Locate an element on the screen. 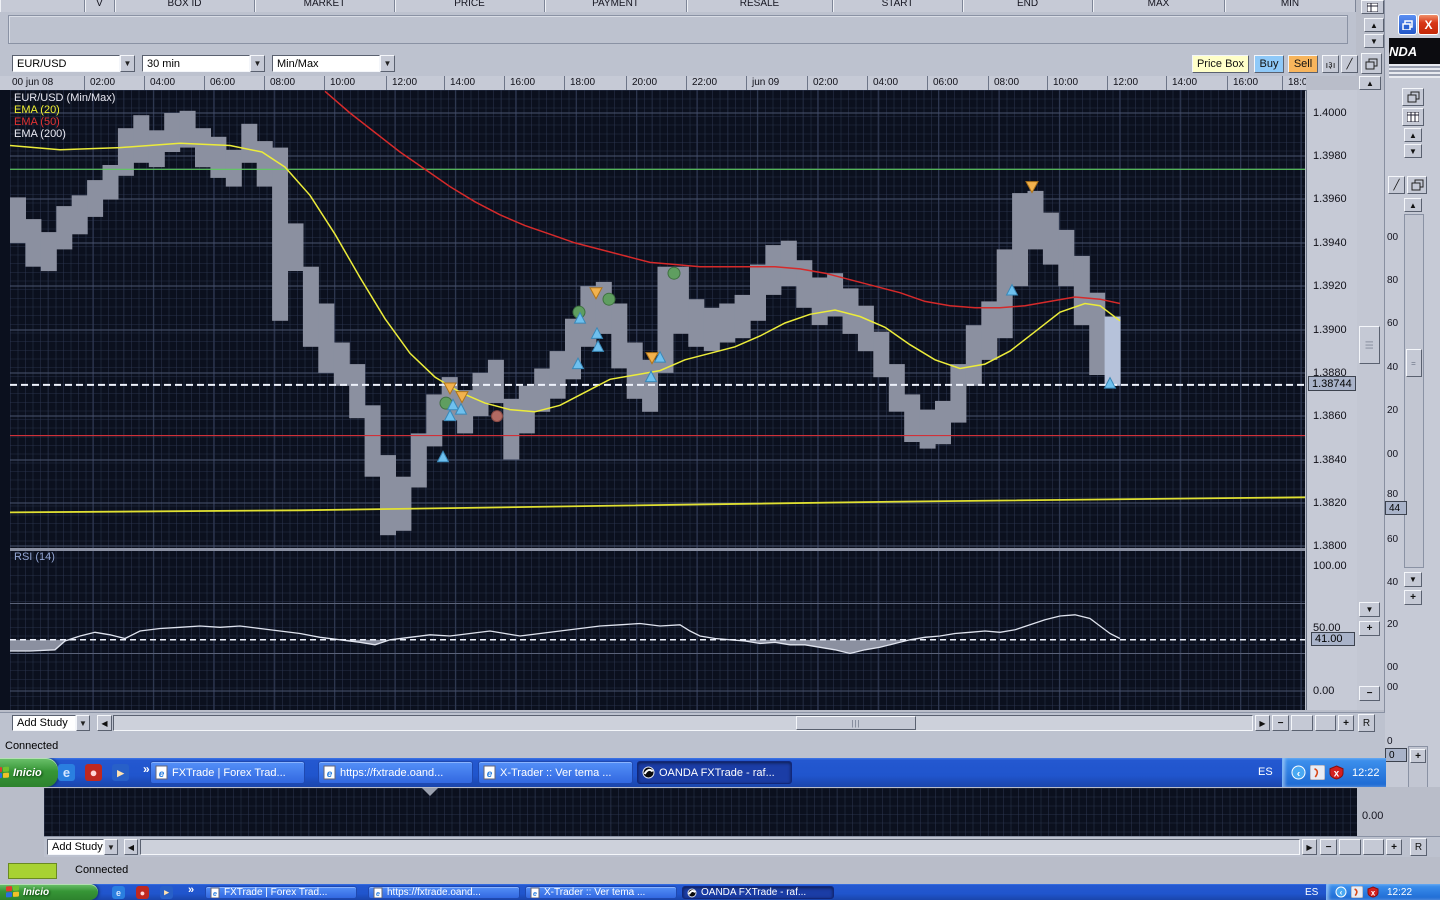 This screenshot has width=1440, height=900. price-box-button: Price Box is located at coordinates (1220, 64).